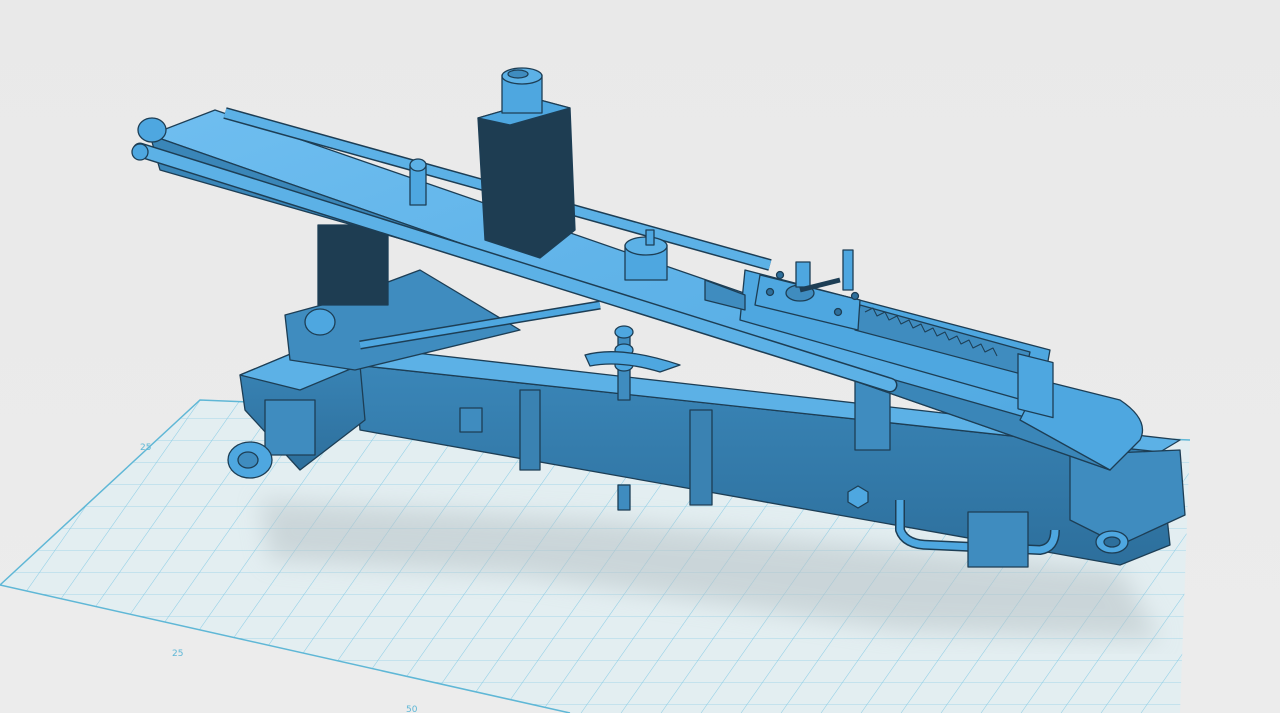  Describe the element at coordinates (526, 163) in the screenshot. I see `sight-block` at that location.